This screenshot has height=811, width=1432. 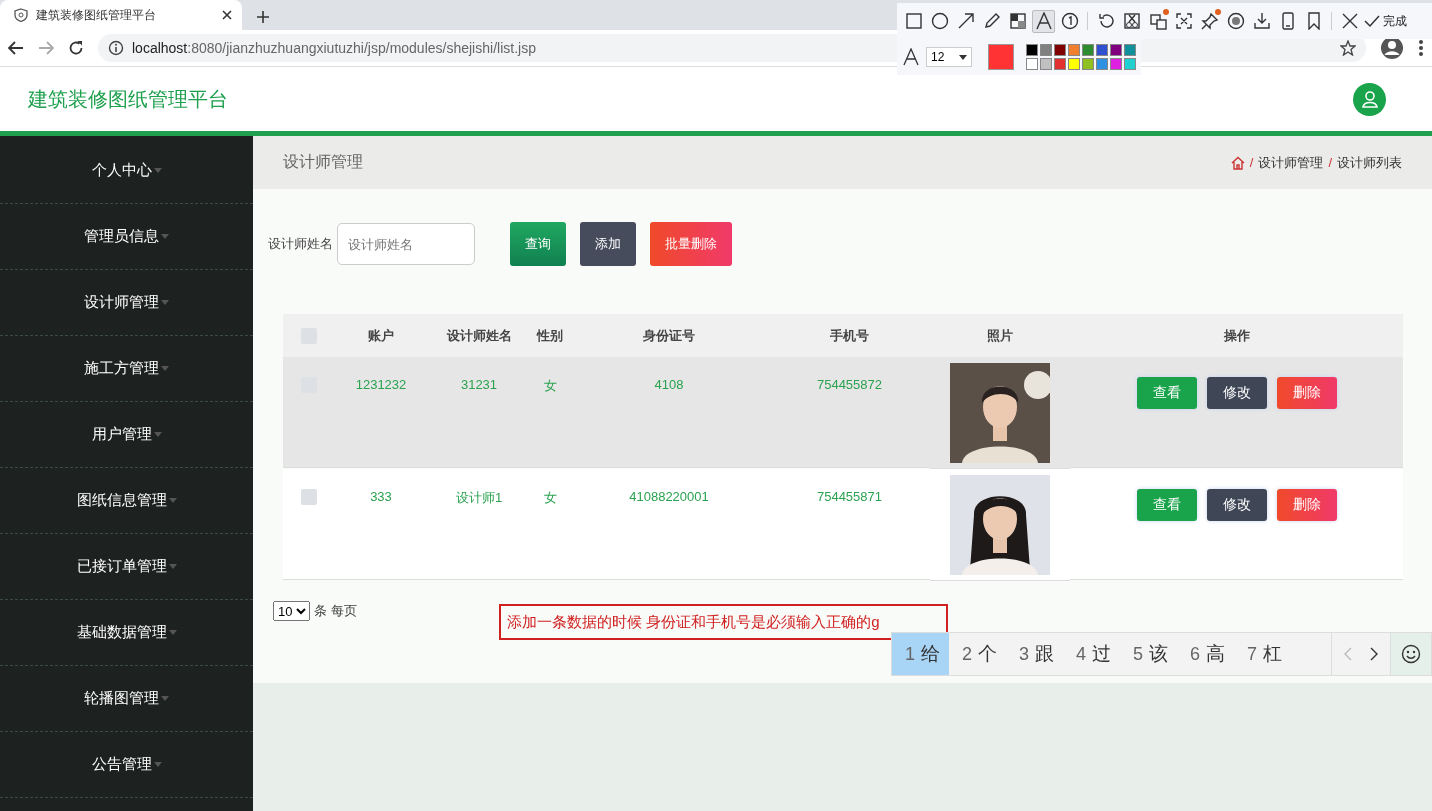 I want to click on undo-icon, so click(x=1105, y=21).